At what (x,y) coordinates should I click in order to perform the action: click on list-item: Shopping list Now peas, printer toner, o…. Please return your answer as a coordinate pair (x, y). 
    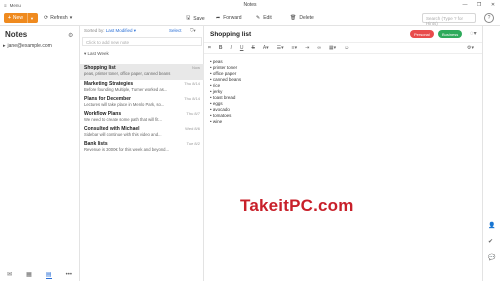
    Looking at the image, I should click on (142, 72).